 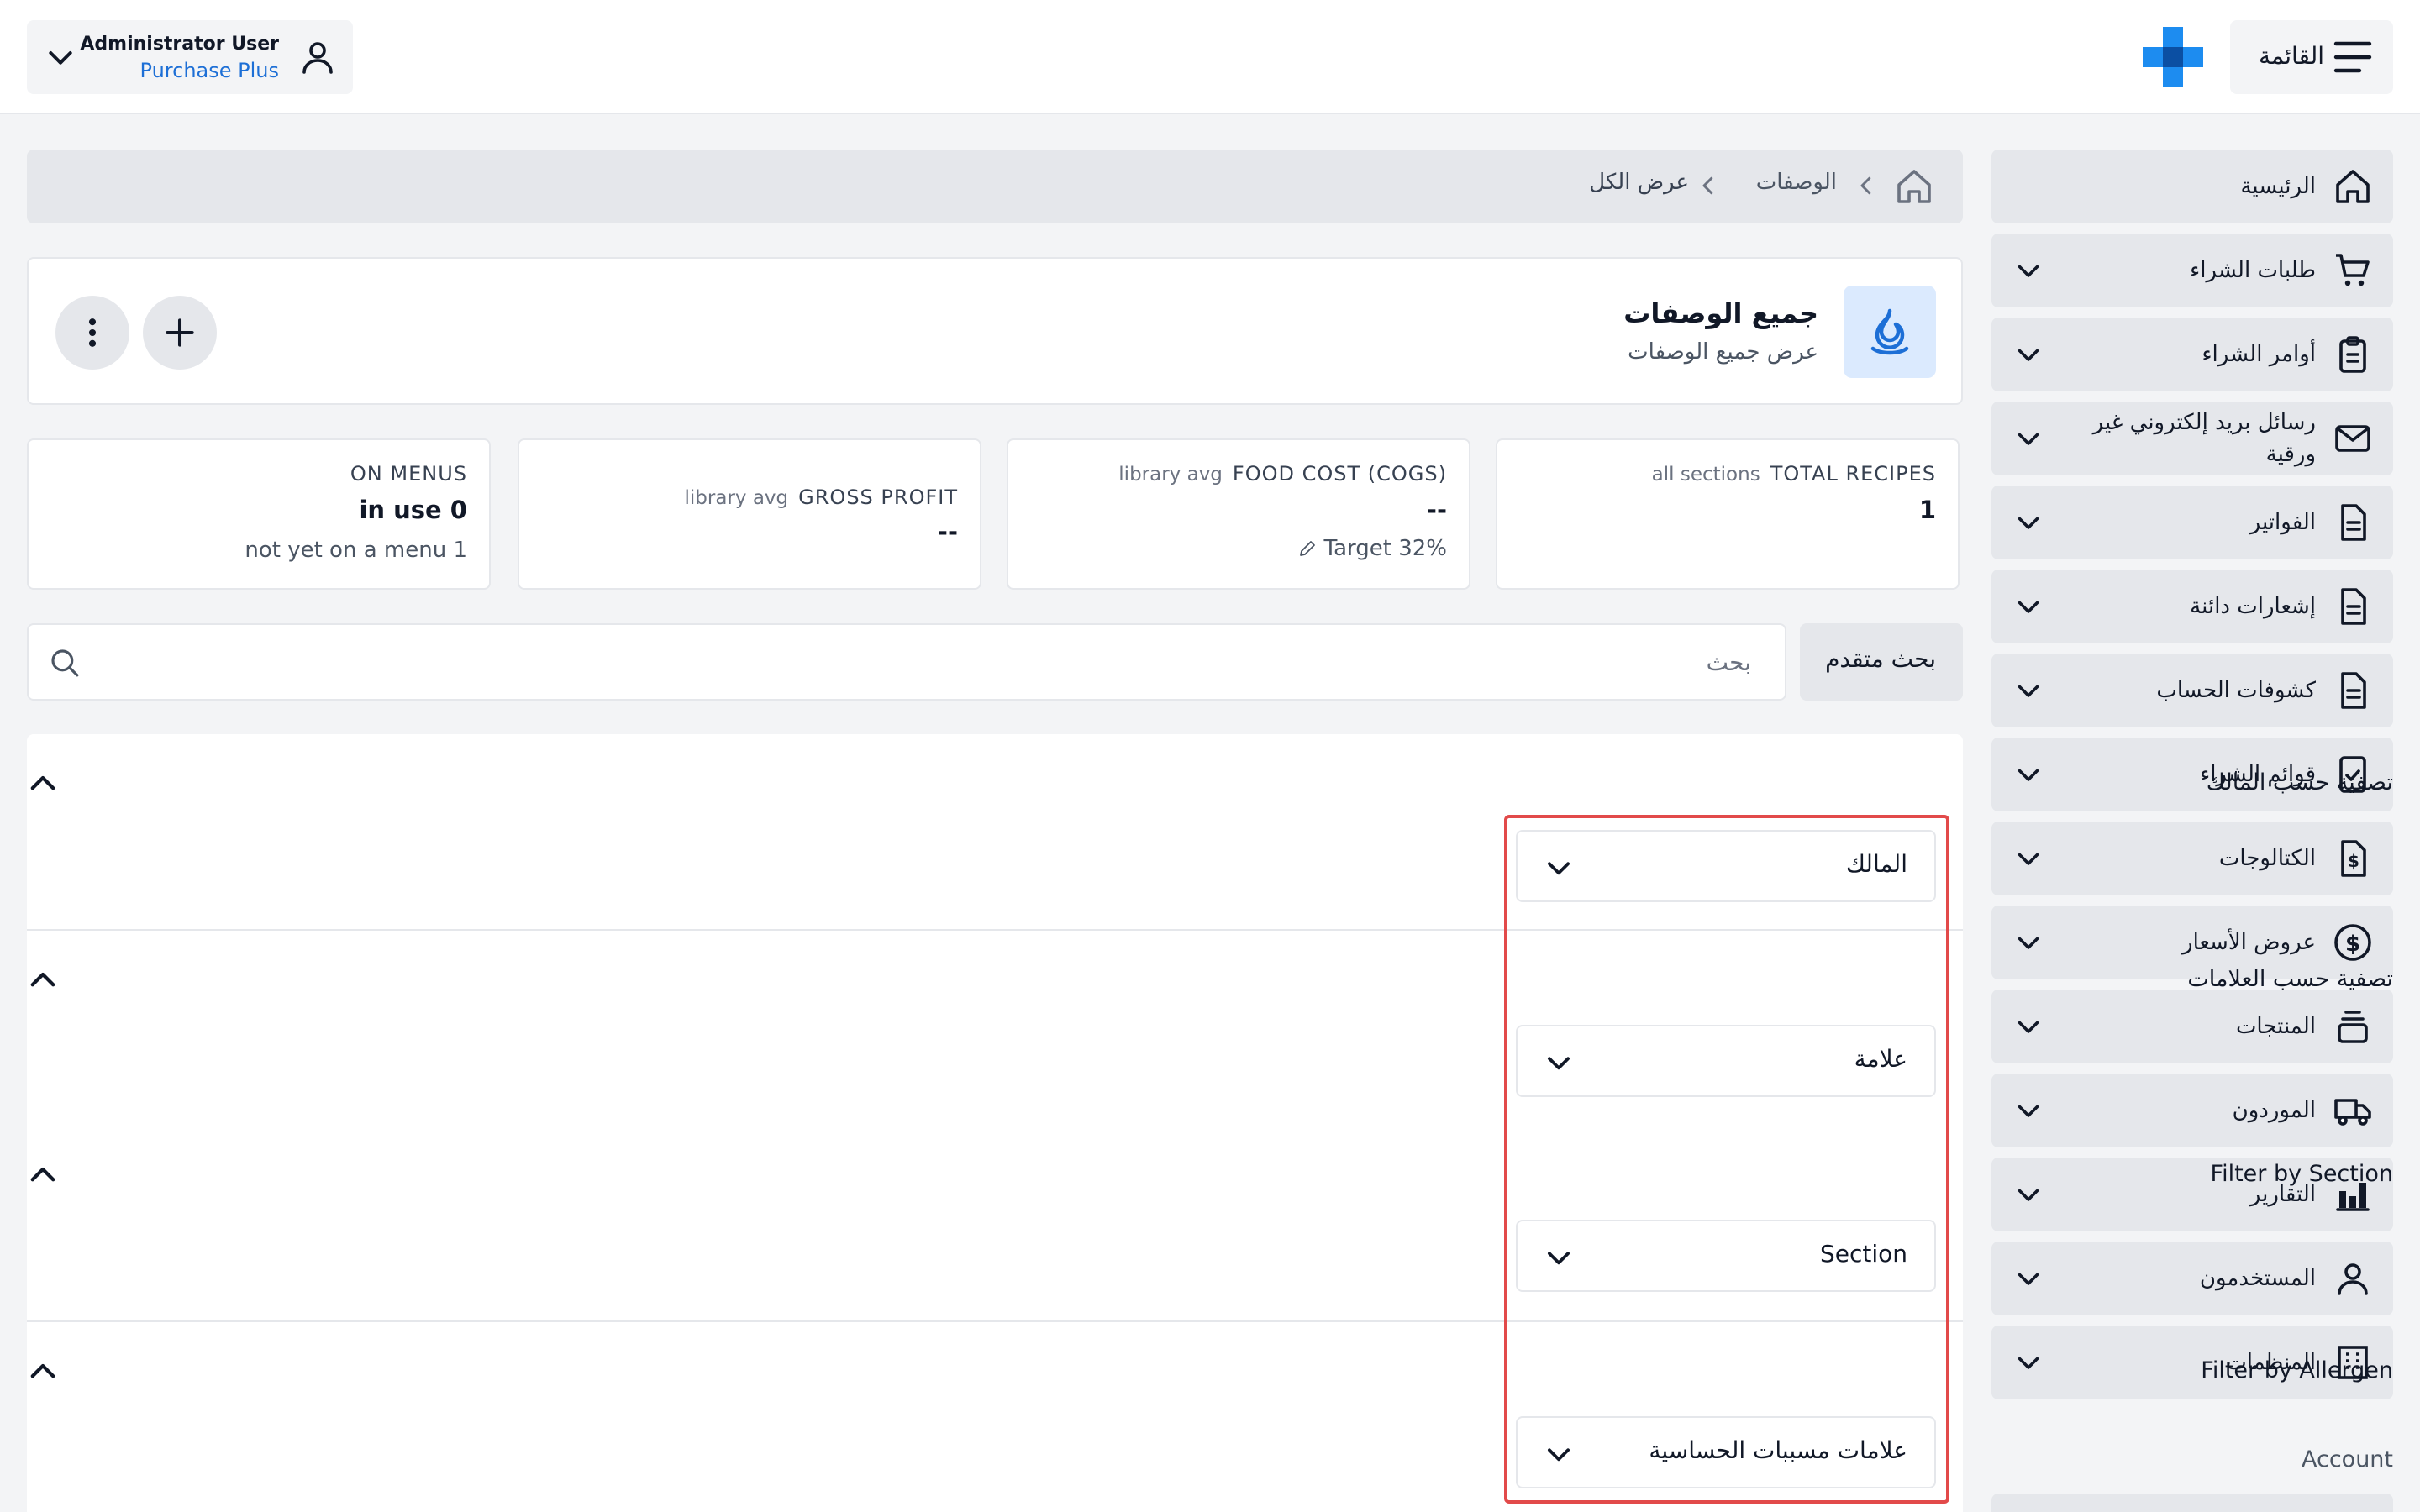 I want to click on more-options-button, so click(x=92, y=333).